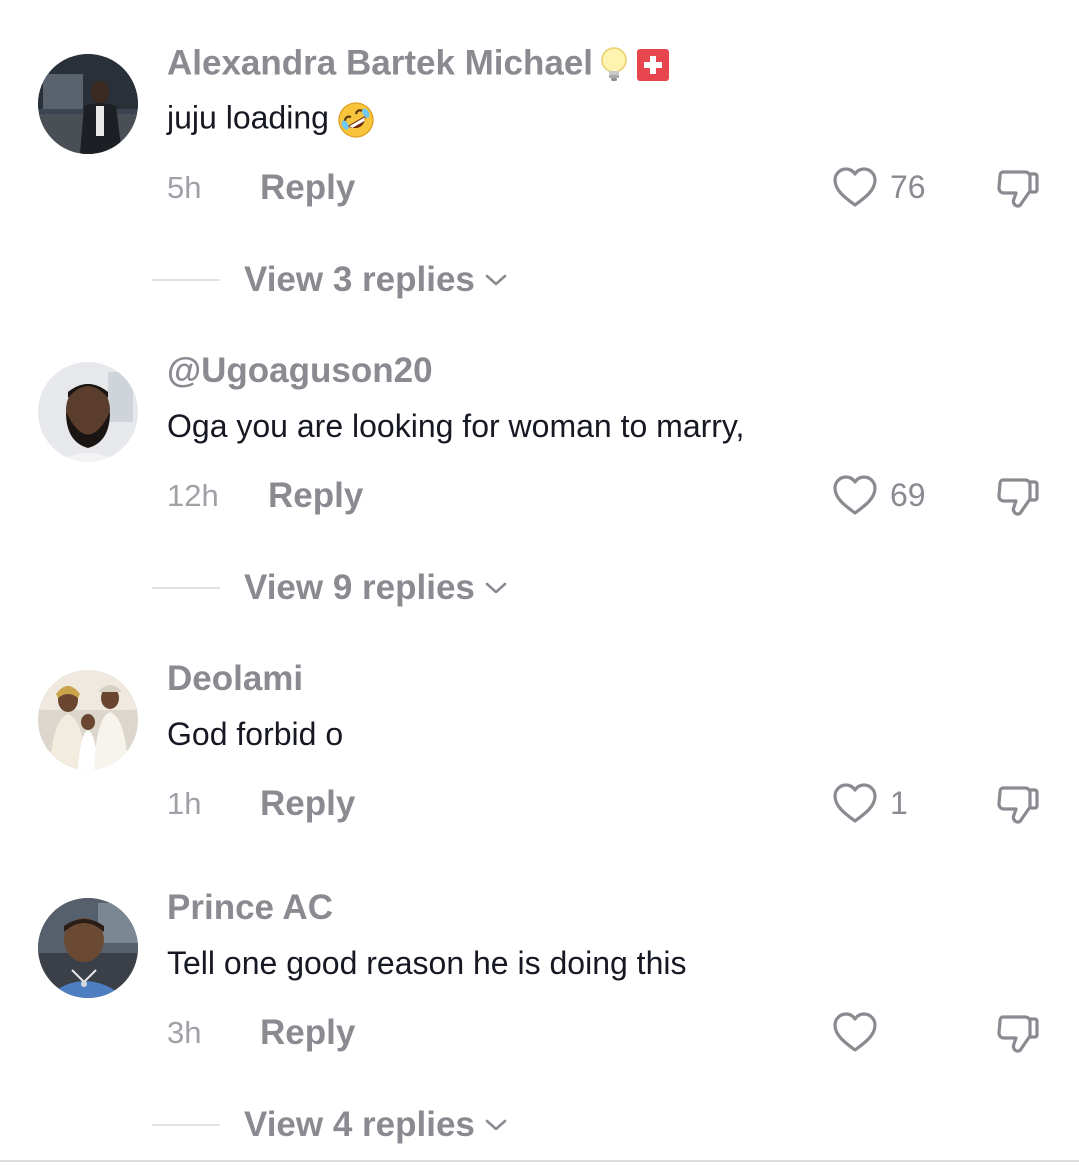 The width and height of the screenshot is (1079, 1165). Describe the element at coordinates (300, 370) in the screenshot. I see `comment-username: @Ugoaguson20` at that location.